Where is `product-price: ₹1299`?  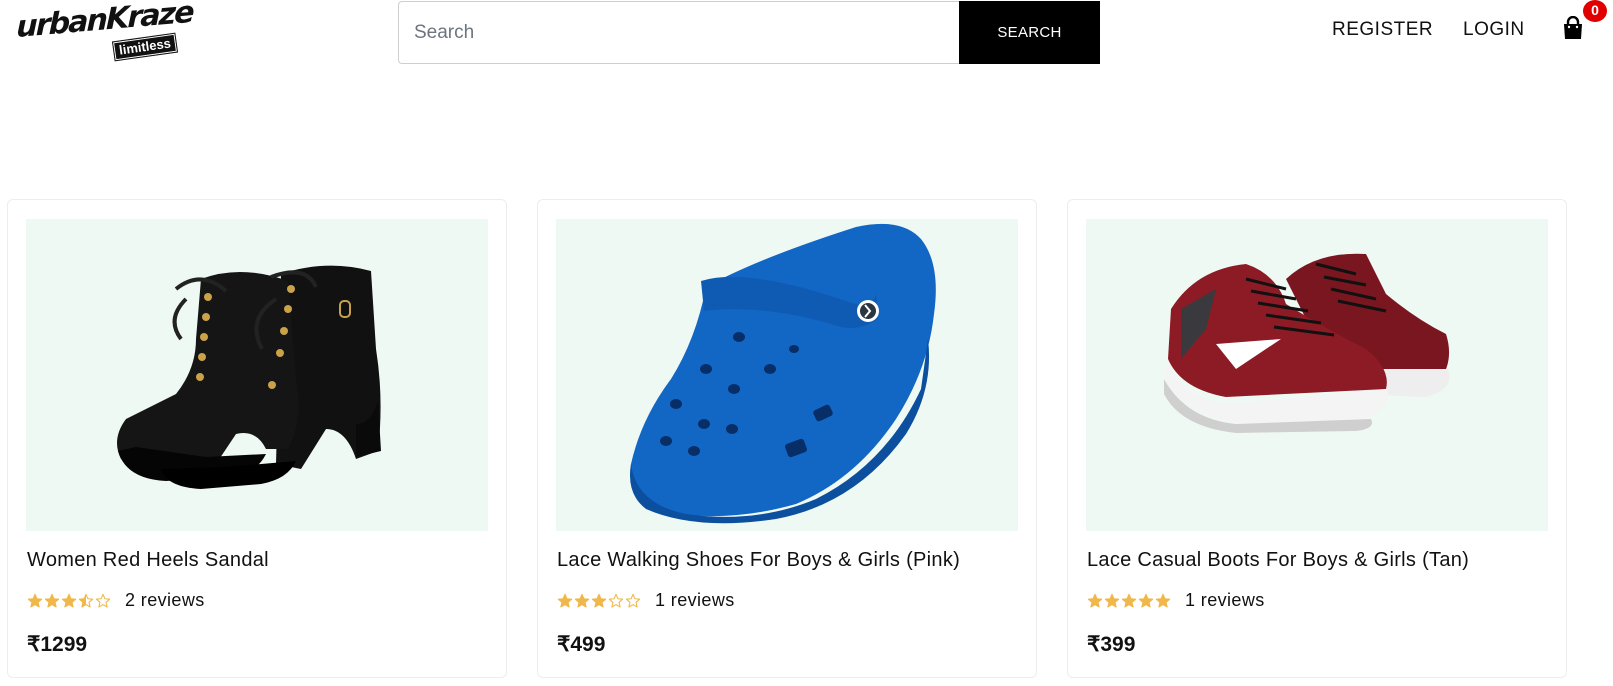
product-price: ₹1299 is located at coordinates (57, 644).